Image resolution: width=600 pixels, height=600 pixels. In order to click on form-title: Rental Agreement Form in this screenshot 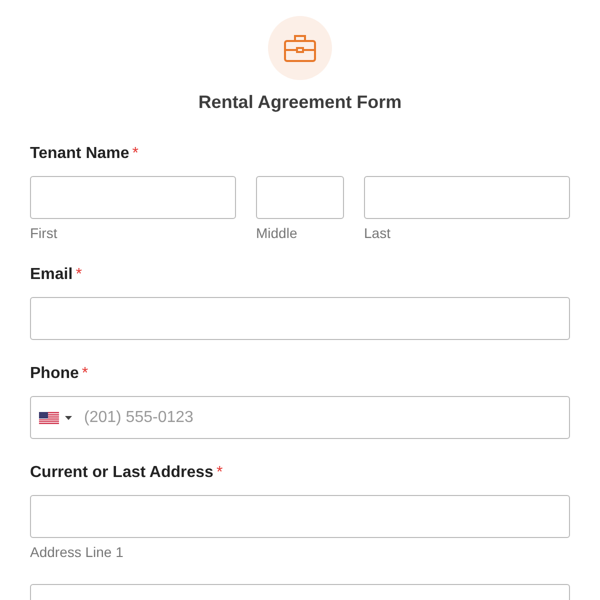, I will do `click(300, 102)`.